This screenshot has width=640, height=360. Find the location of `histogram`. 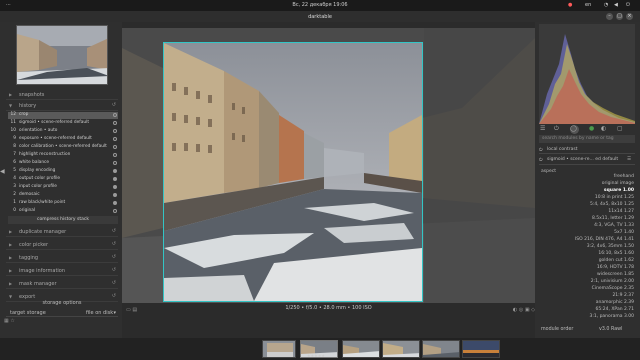

histogram is located at coordinates (587, 74).